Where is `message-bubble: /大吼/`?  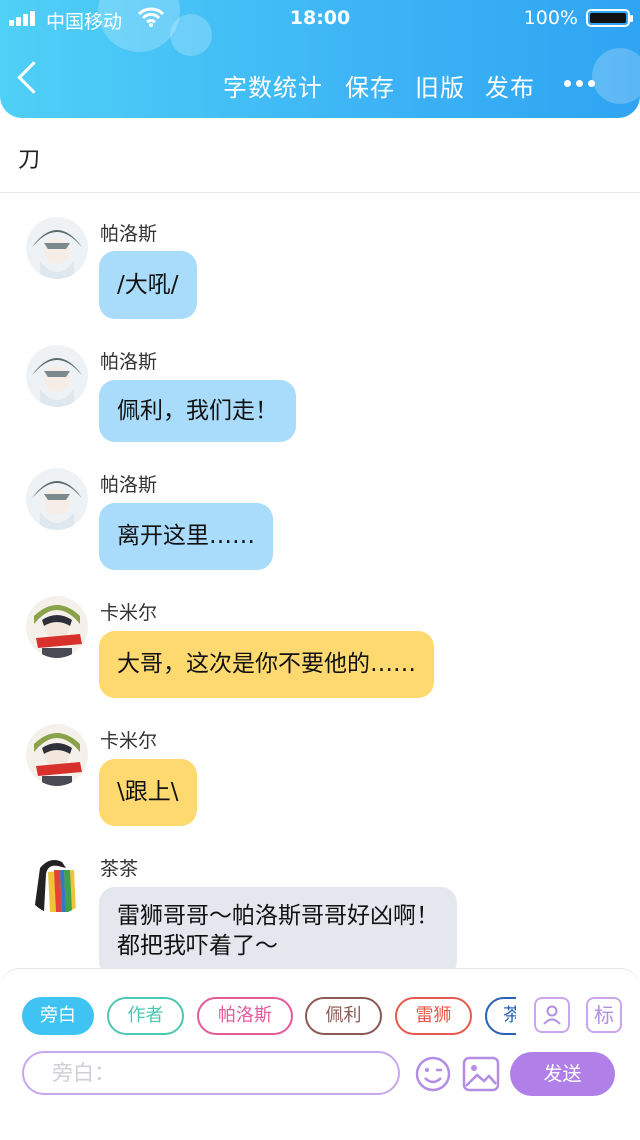
message-bubble: /大吼/ is located at coordinates (148, 285).